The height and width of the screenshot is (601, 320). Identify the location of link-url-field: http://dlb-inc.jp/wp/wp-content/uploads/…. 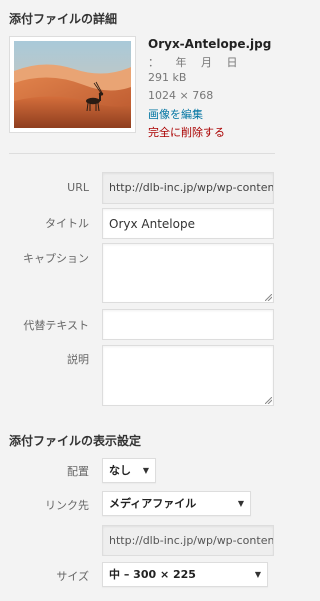
(188, 540).